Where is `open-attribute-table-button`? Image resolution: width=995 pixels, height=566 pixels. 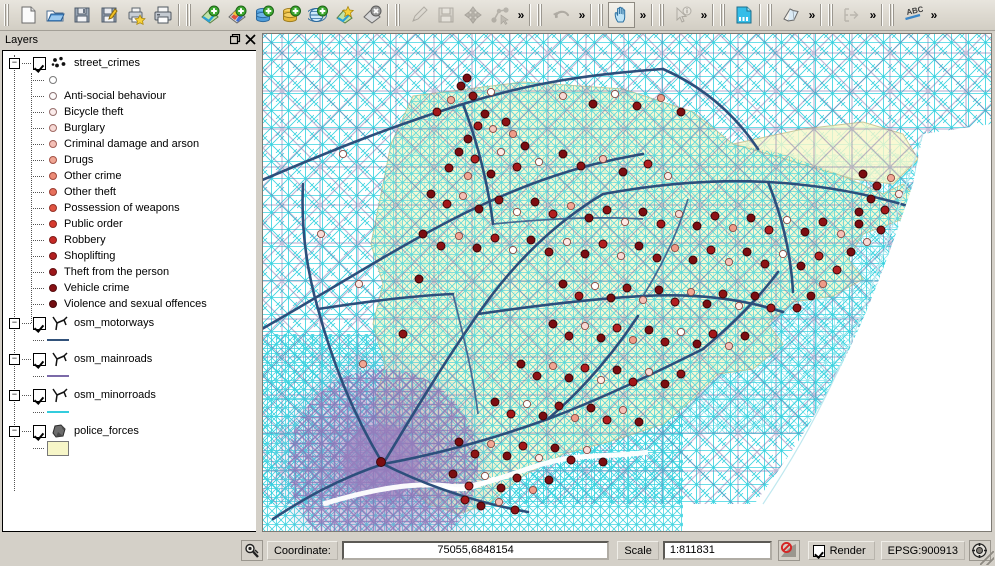
open-attribute-table-button is located at coordinates (743, 15).